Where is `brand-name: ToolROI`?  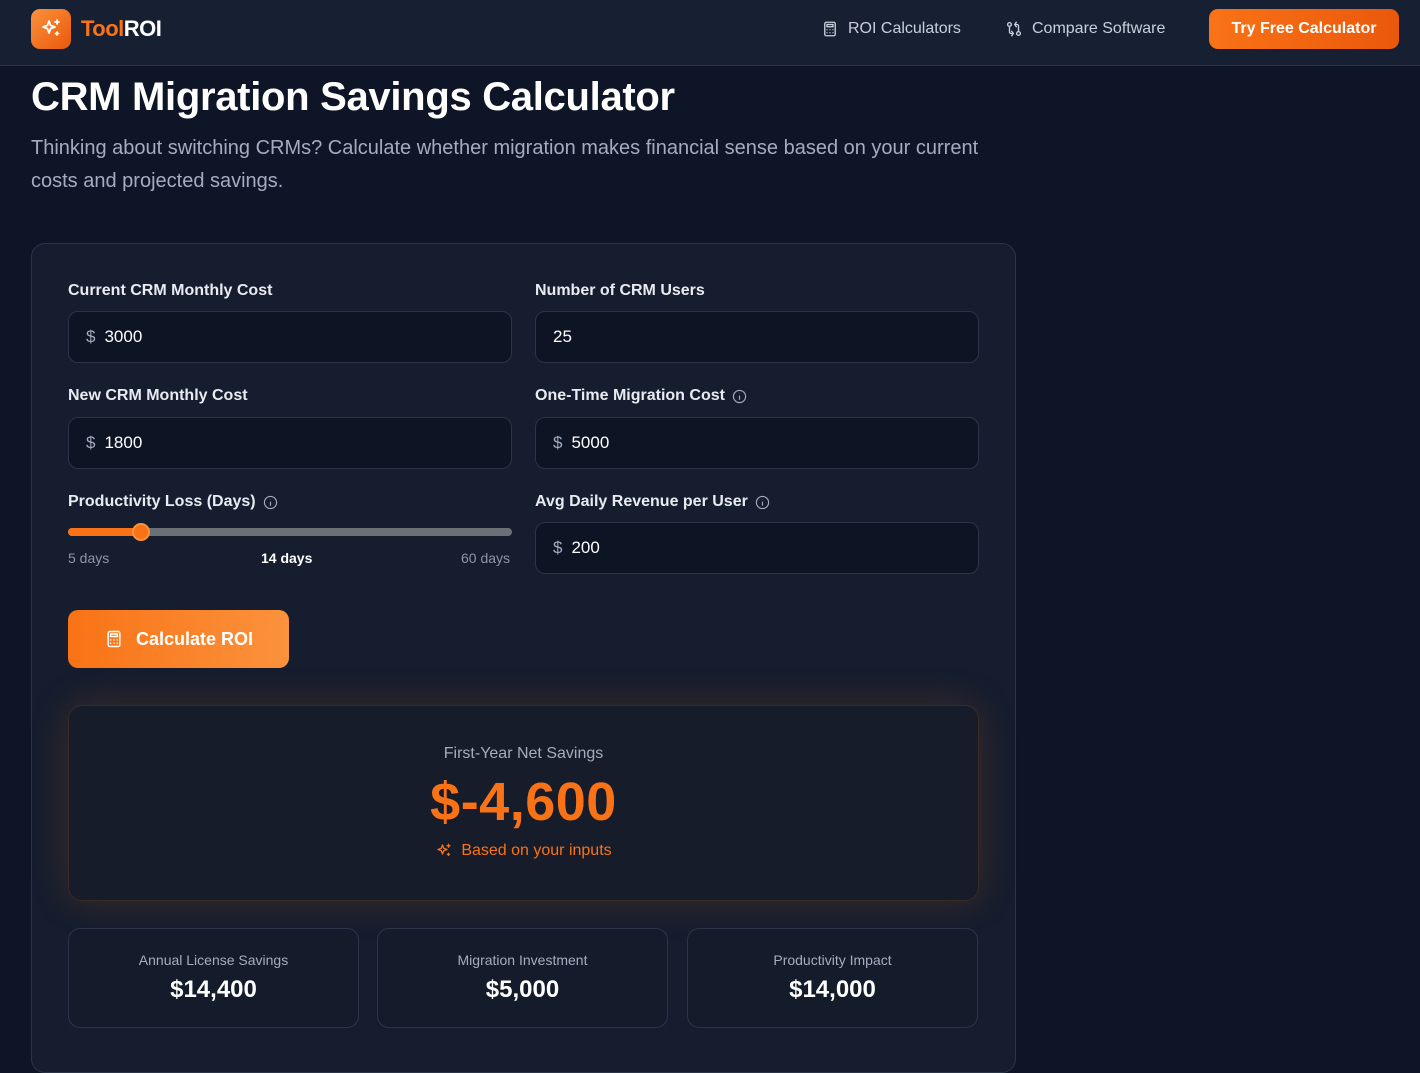
brand-name: ToolROI is located at coordinates (121, 29).